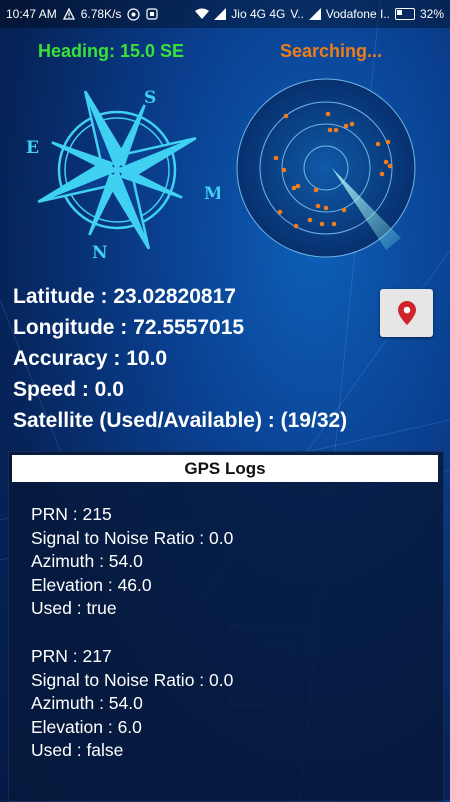  Describe the element at coordinates (90, 358) in the screenshot. I see `accuracy-text: Accuracy : 10.0` at that location.